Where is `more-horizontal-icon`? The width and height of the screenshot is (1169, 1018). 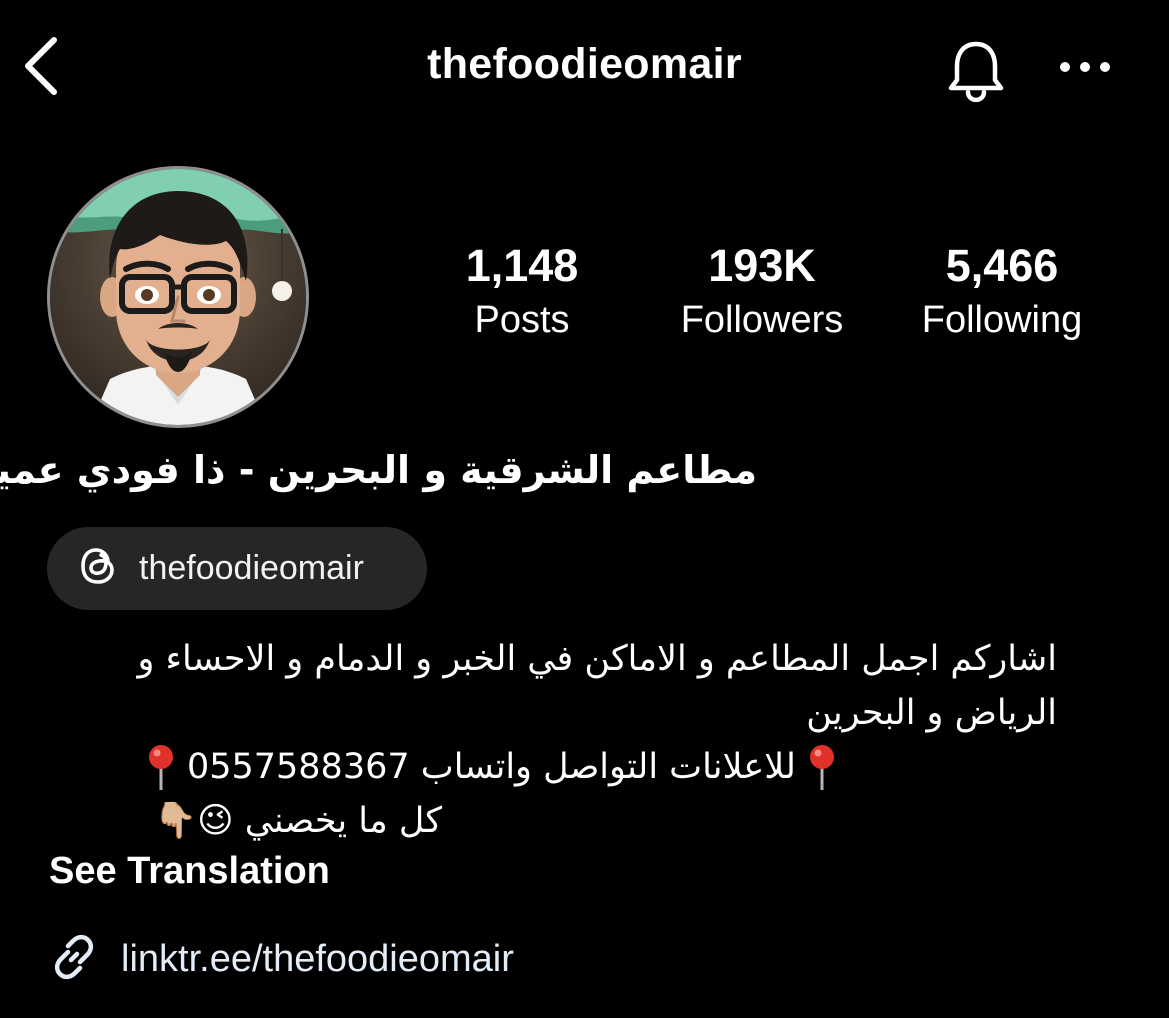 more-horizontal-icon is located at coordinates (1085, 69).